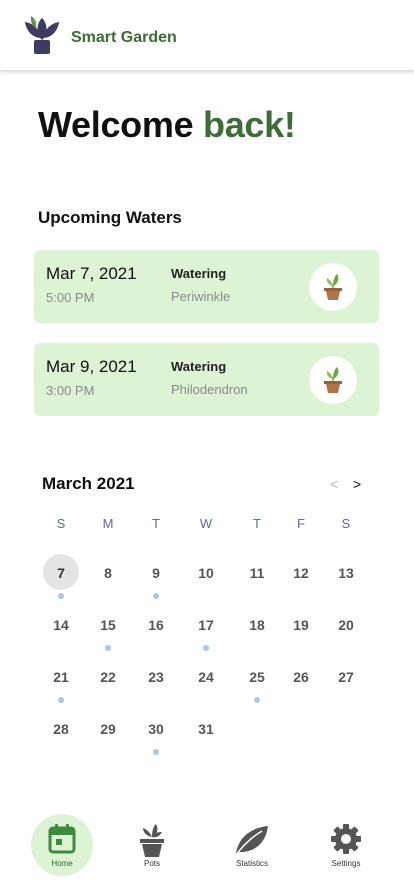  I want to click on calendar-day-number: 20, so click(346, 625).